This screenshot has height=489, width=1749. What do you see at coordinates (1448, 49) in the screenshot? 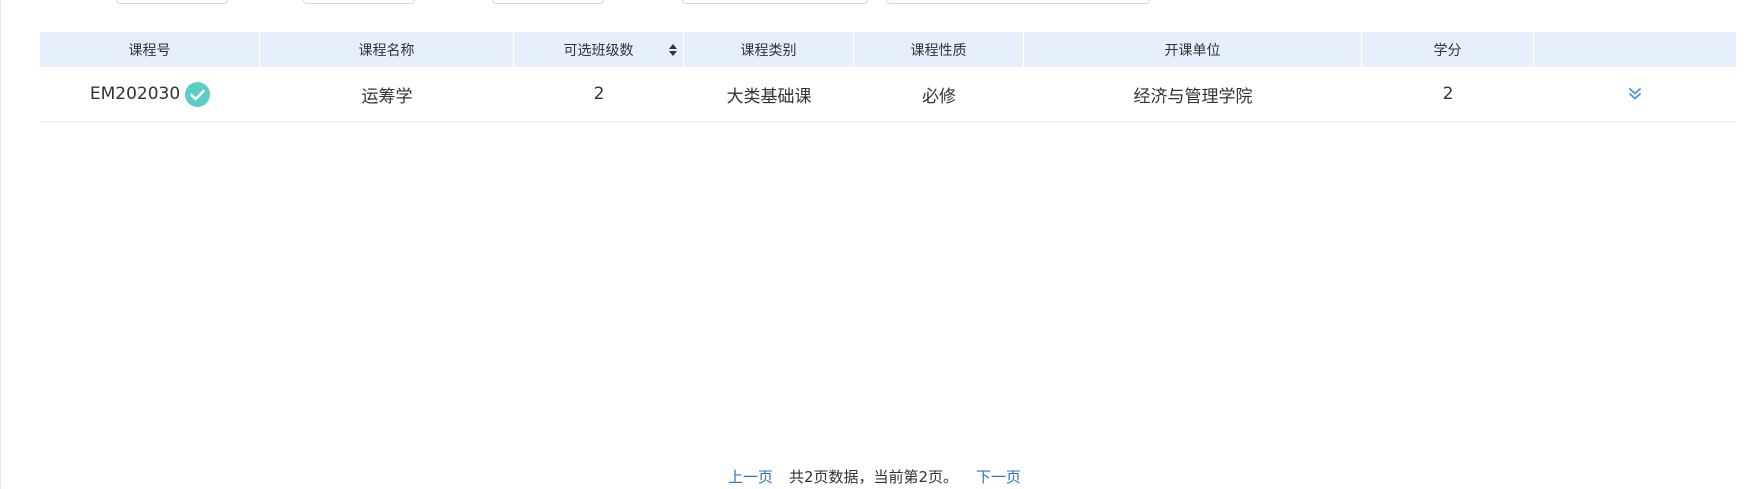
I see `header-credit: 学分` at bounding box center [1448, 49].